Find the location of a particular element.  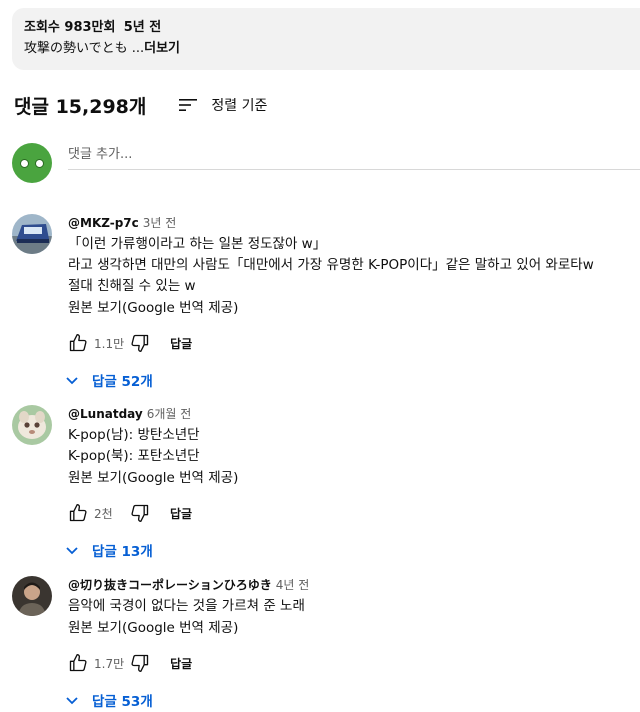

like-count: 2천 is located at coordinates (103, 513).